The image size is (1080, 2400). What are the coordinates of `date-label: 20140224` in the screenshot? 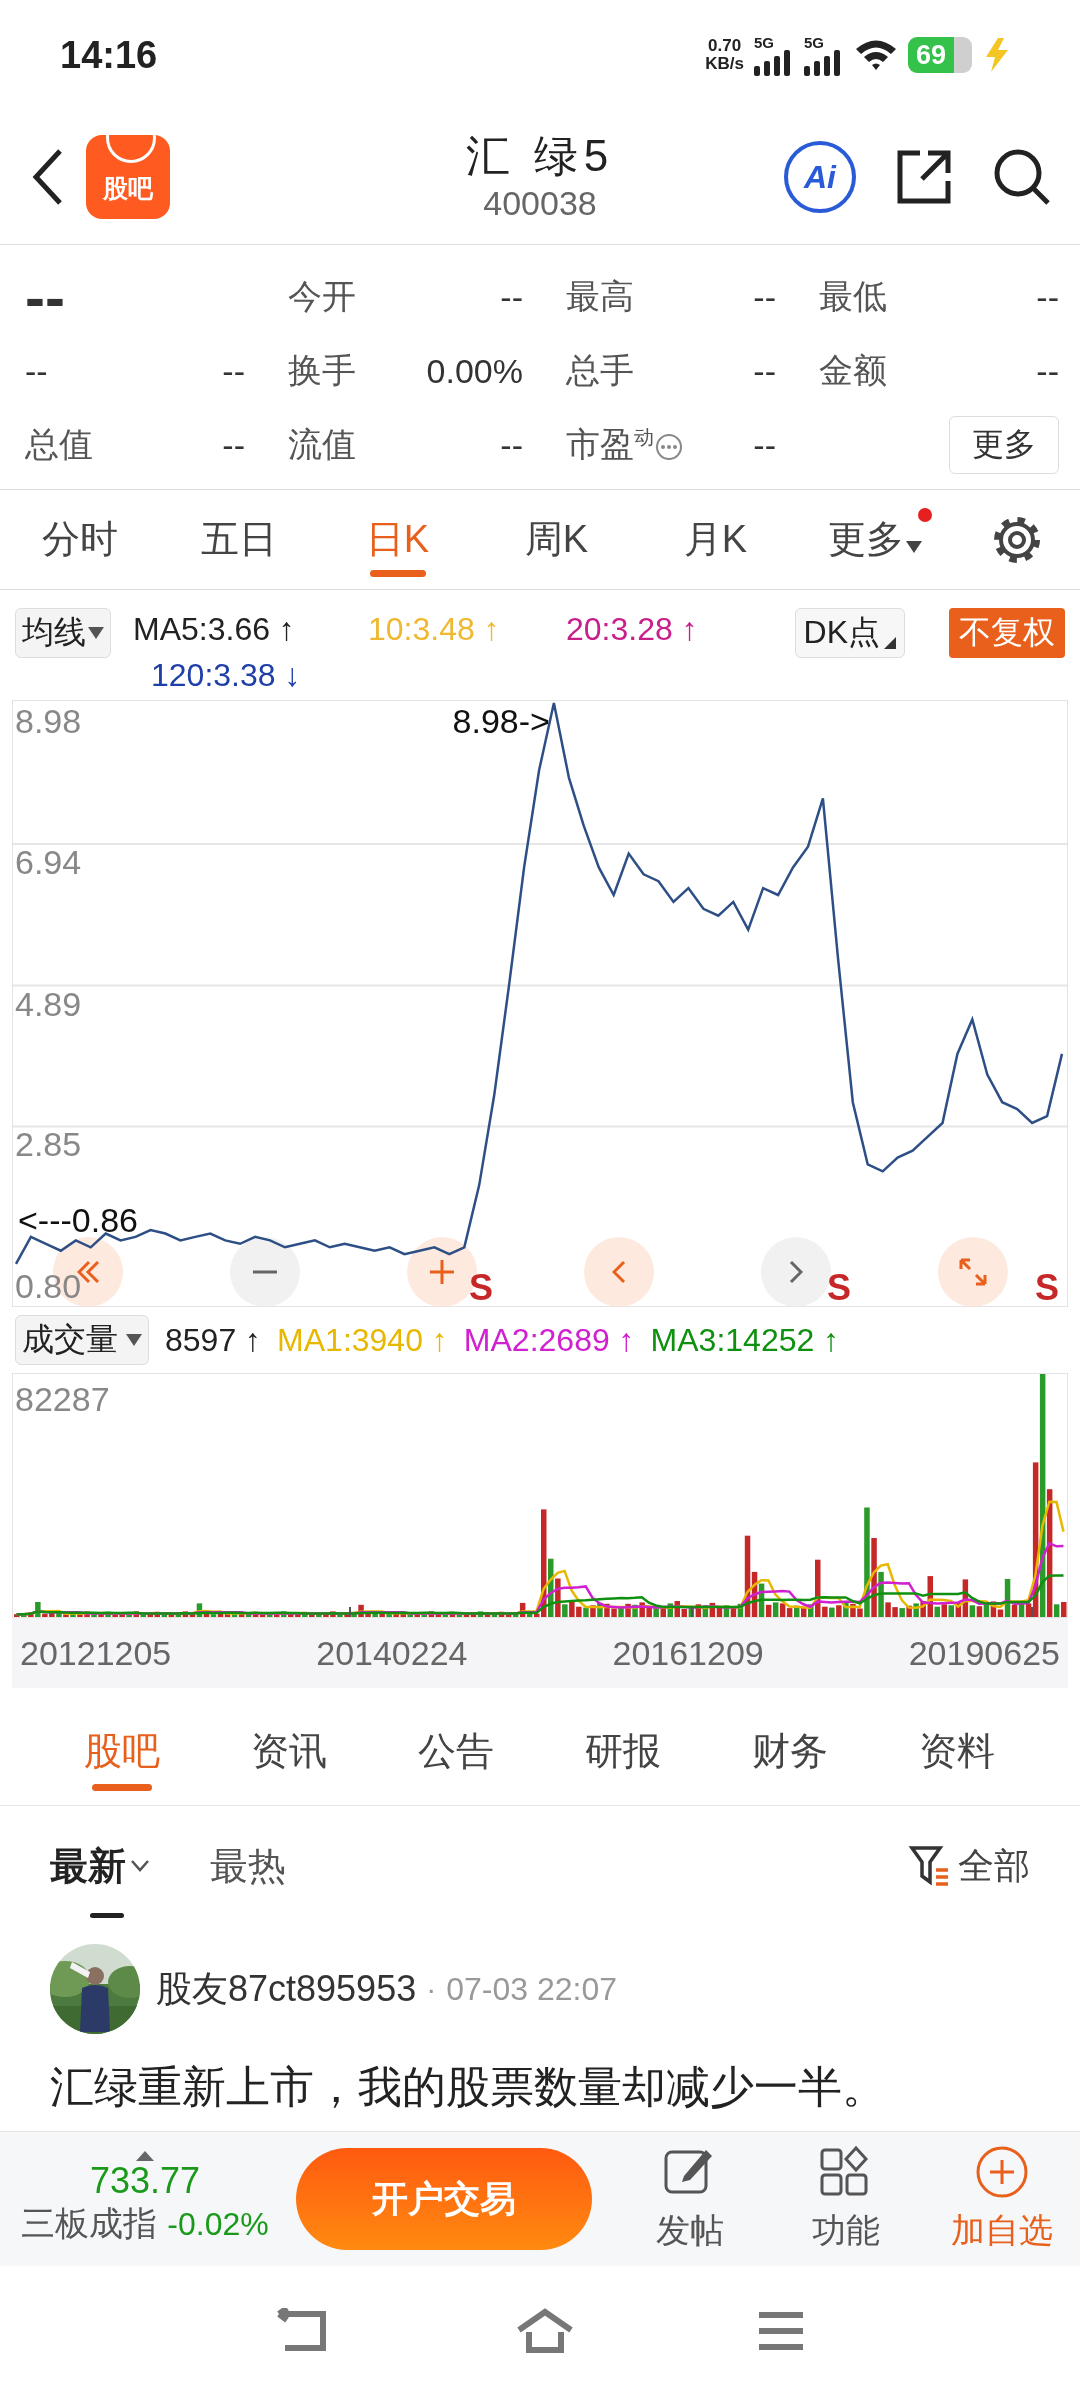 It's located at (392, 1653).